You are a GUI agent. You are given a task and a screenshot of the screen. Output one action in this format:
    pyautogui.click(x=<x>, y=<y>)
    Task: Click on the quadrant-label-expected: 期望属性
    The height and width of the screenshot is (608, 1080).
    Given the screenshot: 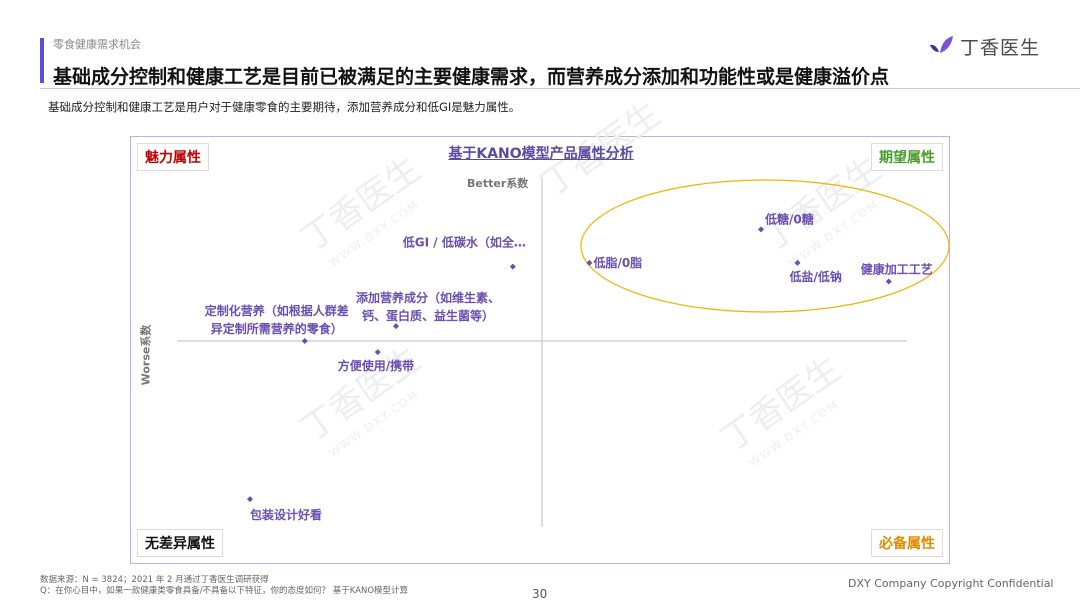 What is the action you would take?
    pyautogui.click(x=907, y=157)
    